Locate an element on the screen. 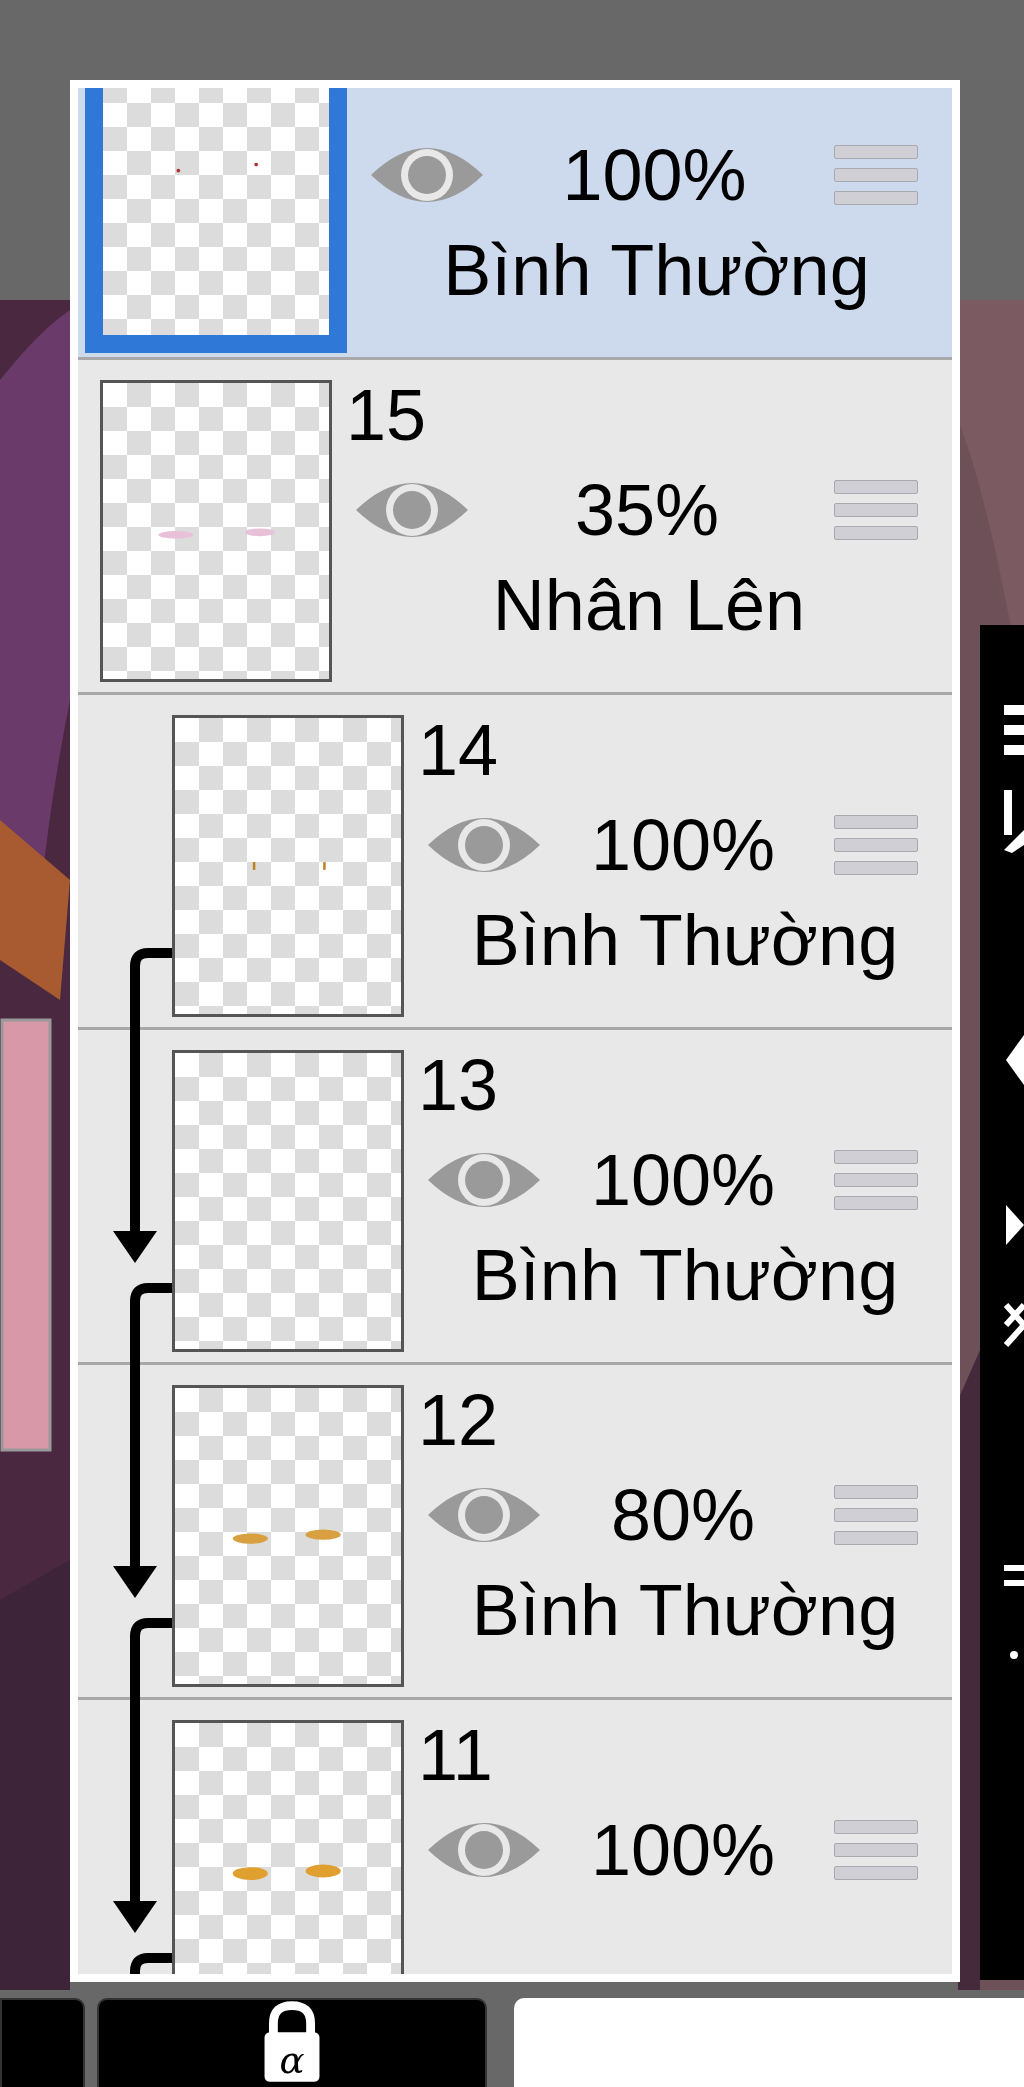 The height and width of the screenshot is (2087, 1024). blend-mode: Nhân Lên is located at coordinates (649, 605).